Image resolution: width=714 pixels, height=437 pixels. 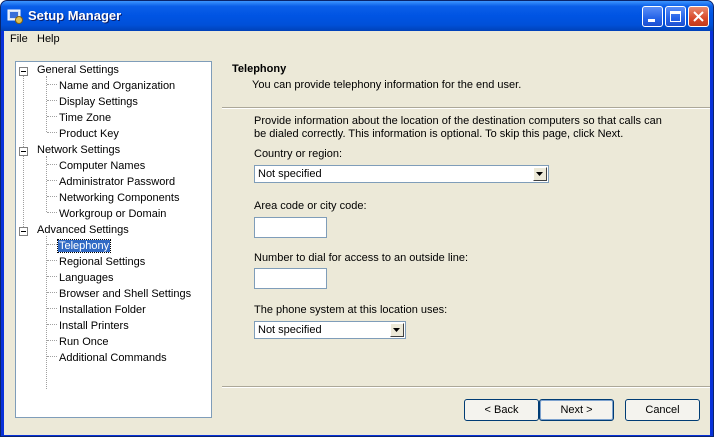 What do you see at coordinates (75, 15) in the screenshot?
I see `window-title: Setup Manager` at bounding box center [75, 15].